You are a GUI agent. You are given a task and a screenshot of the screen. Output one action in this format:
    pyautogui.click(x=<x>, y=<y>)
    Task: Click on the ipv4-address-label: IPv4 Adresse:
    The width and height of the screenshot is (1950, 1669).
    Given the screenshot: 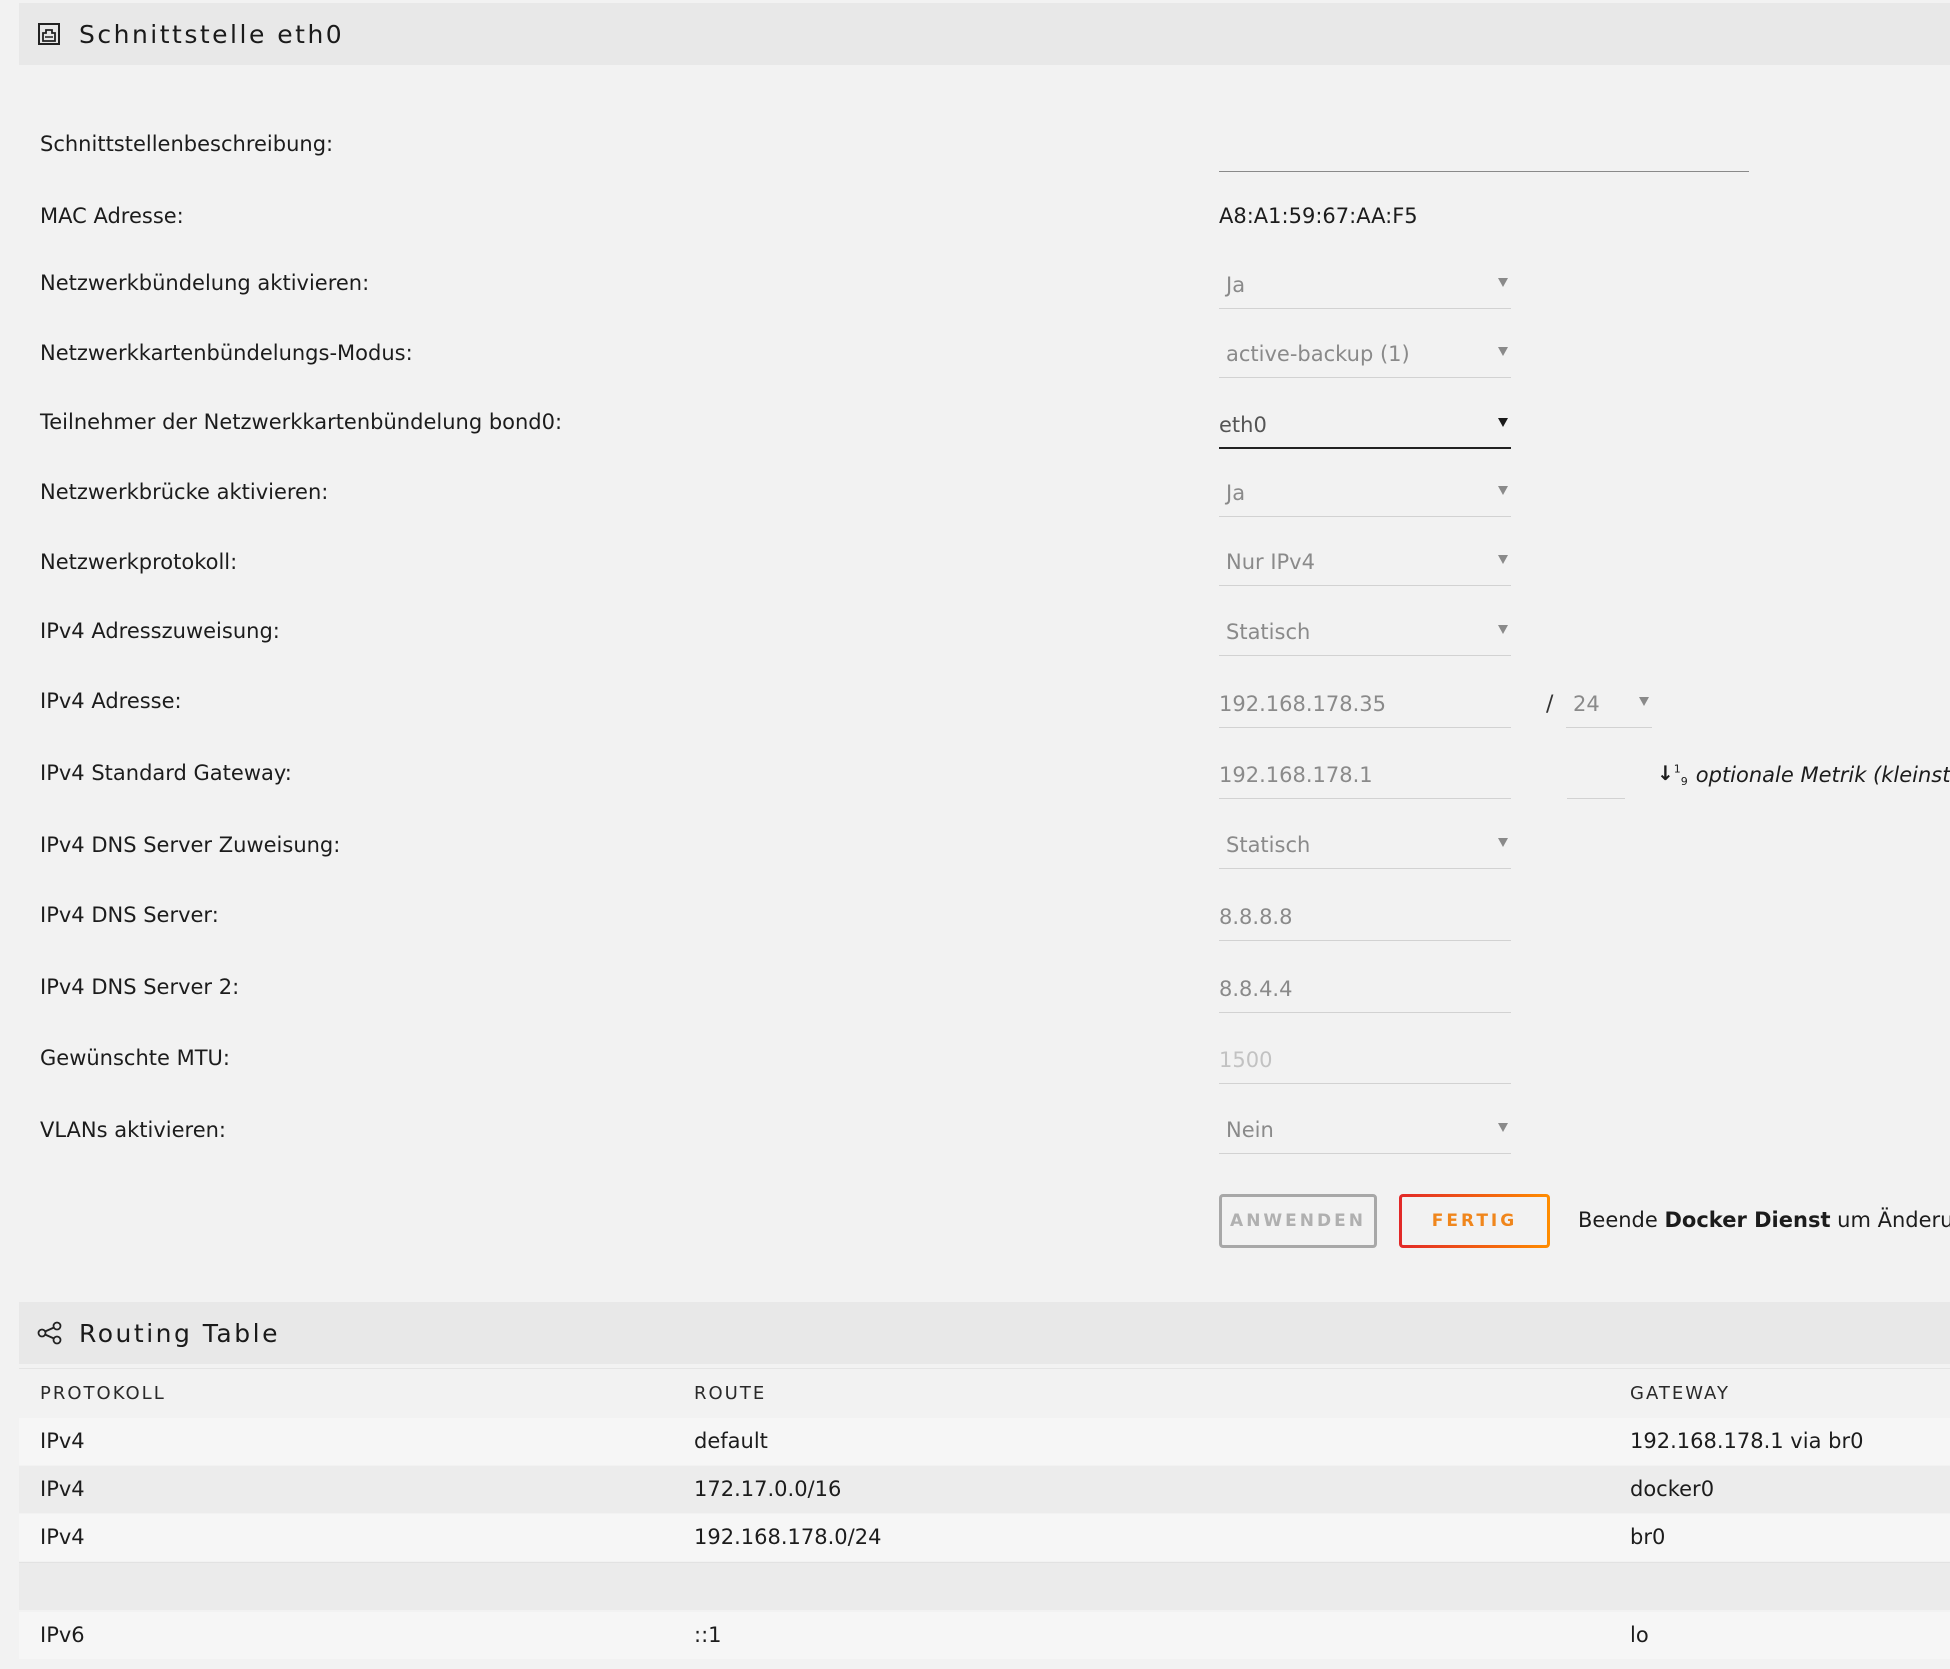 What is the action you would take?
    pyautogui.click(x=111, y=701)
    